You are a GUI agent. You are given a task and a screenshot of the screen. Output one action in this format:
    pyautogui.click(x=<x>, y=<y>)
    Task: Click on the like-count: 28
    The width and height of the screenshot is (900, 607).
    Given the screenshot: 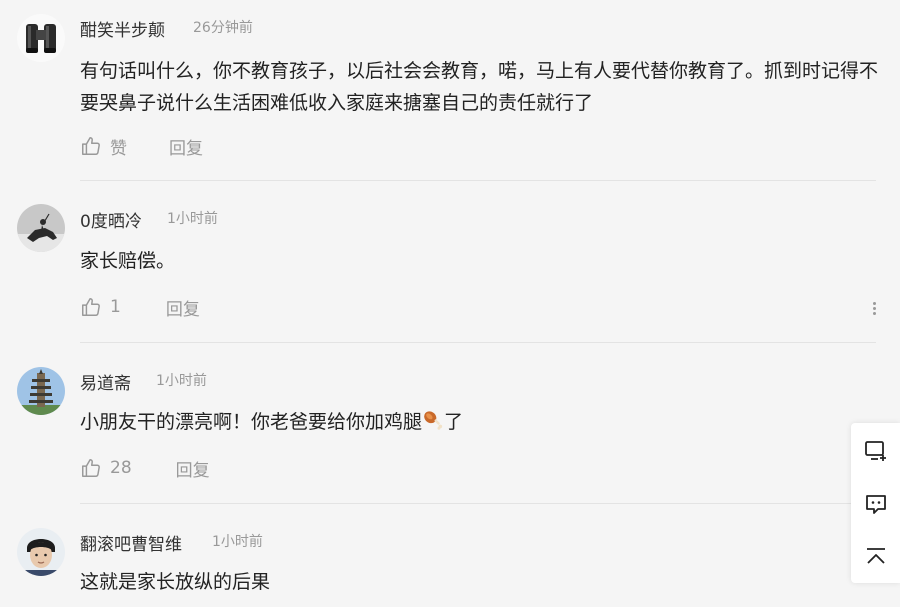 What is the action you would take?
    pyautogui.click(x=121, y=468)
    